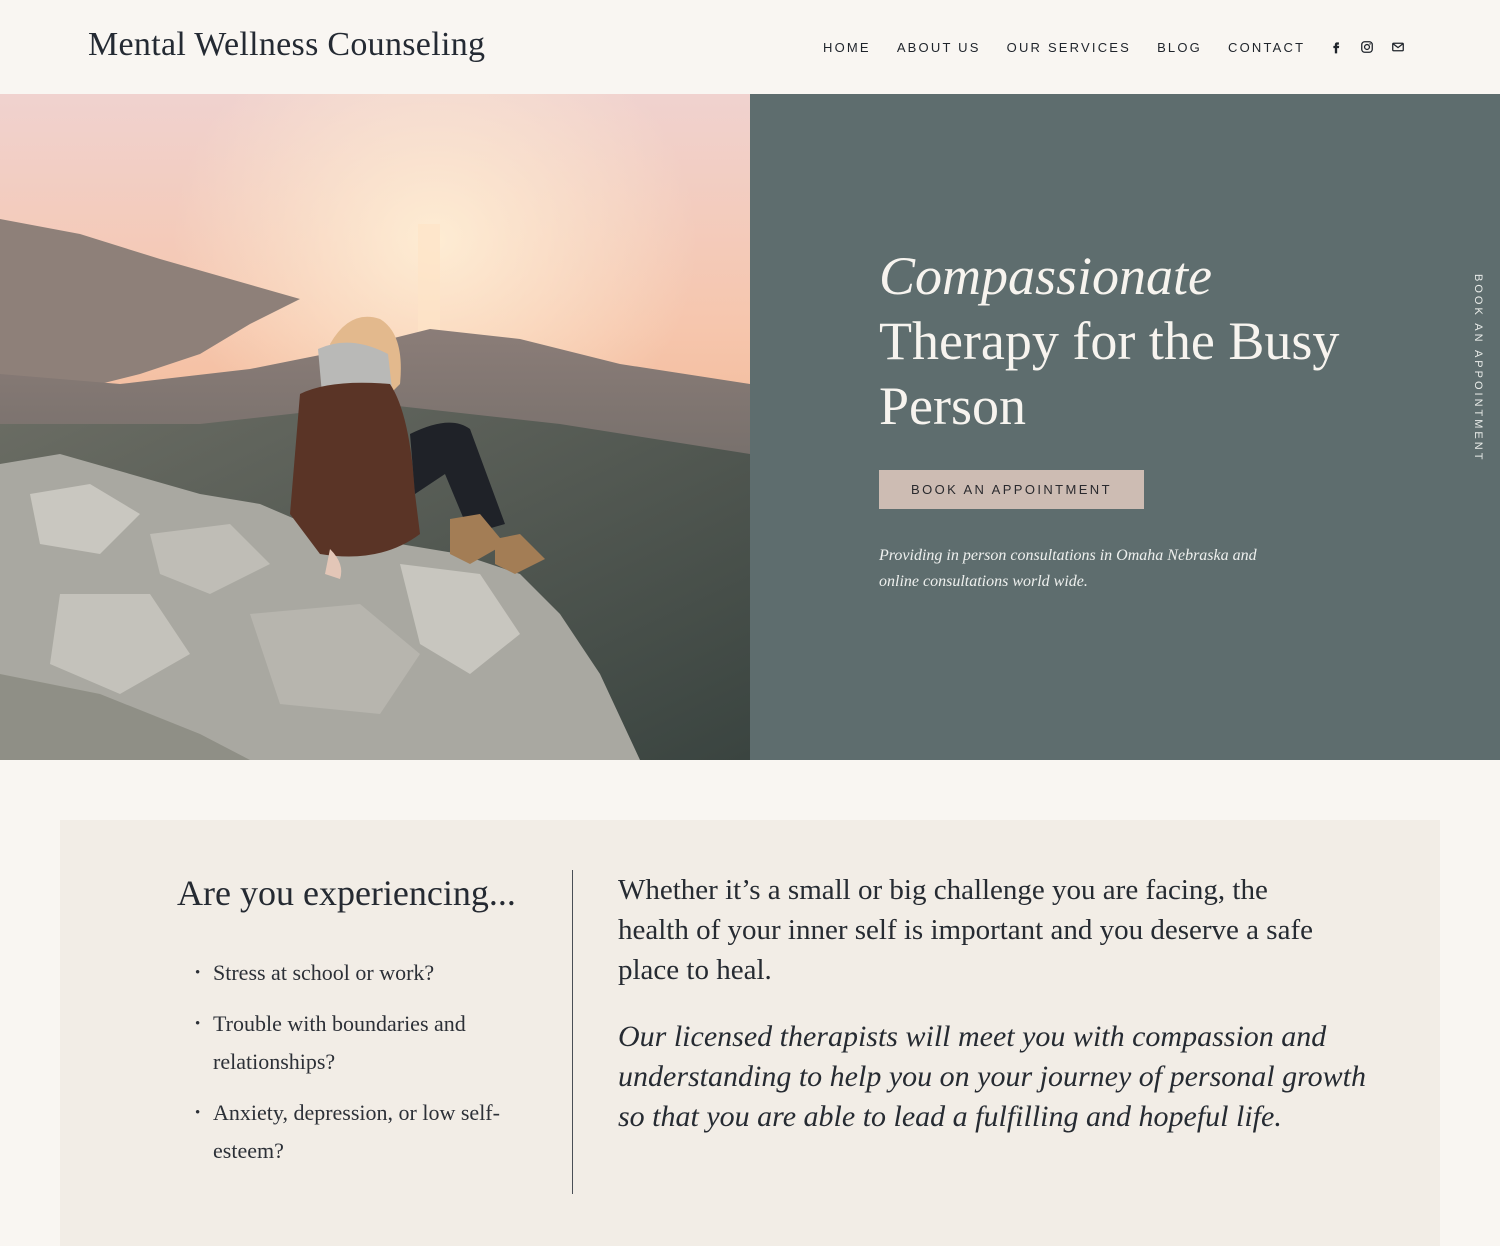  I want to click on list-item: Stress at school or work?, so click(355, 973).